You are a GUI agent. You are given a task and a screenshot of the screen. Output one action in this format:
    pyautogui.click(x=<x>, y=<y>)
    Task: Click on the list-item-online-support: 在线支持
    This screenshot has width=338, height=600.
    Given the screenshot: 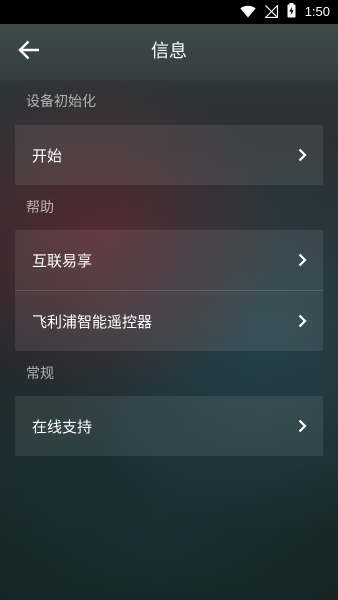 What is the action you would take?
    pyautogui.click(x=169, y=426)
    